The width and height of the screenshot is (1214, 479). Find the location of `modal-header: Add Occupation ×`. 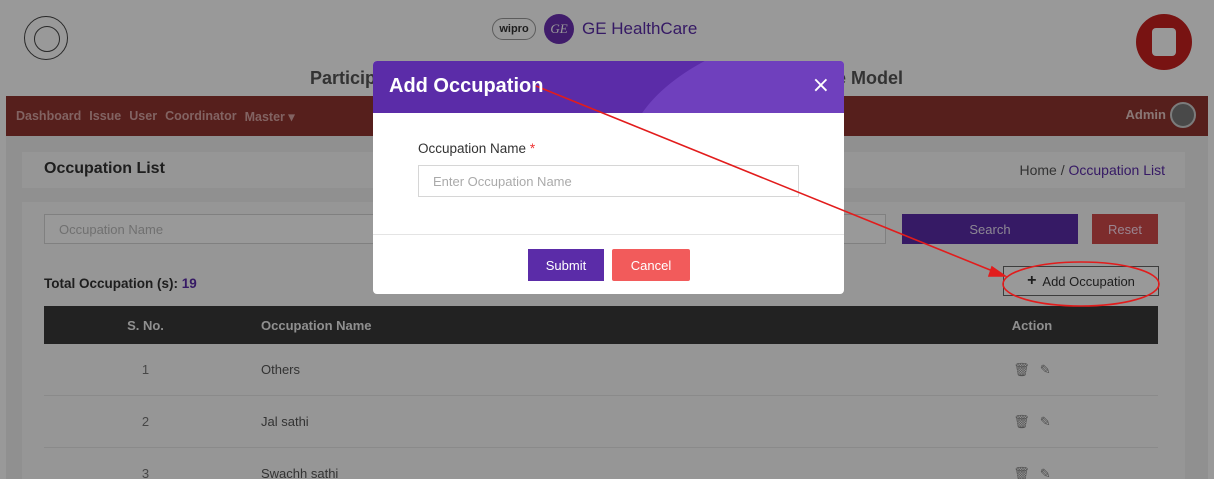

modal-header: Add Occupation × is located at coordinates (608, 87).